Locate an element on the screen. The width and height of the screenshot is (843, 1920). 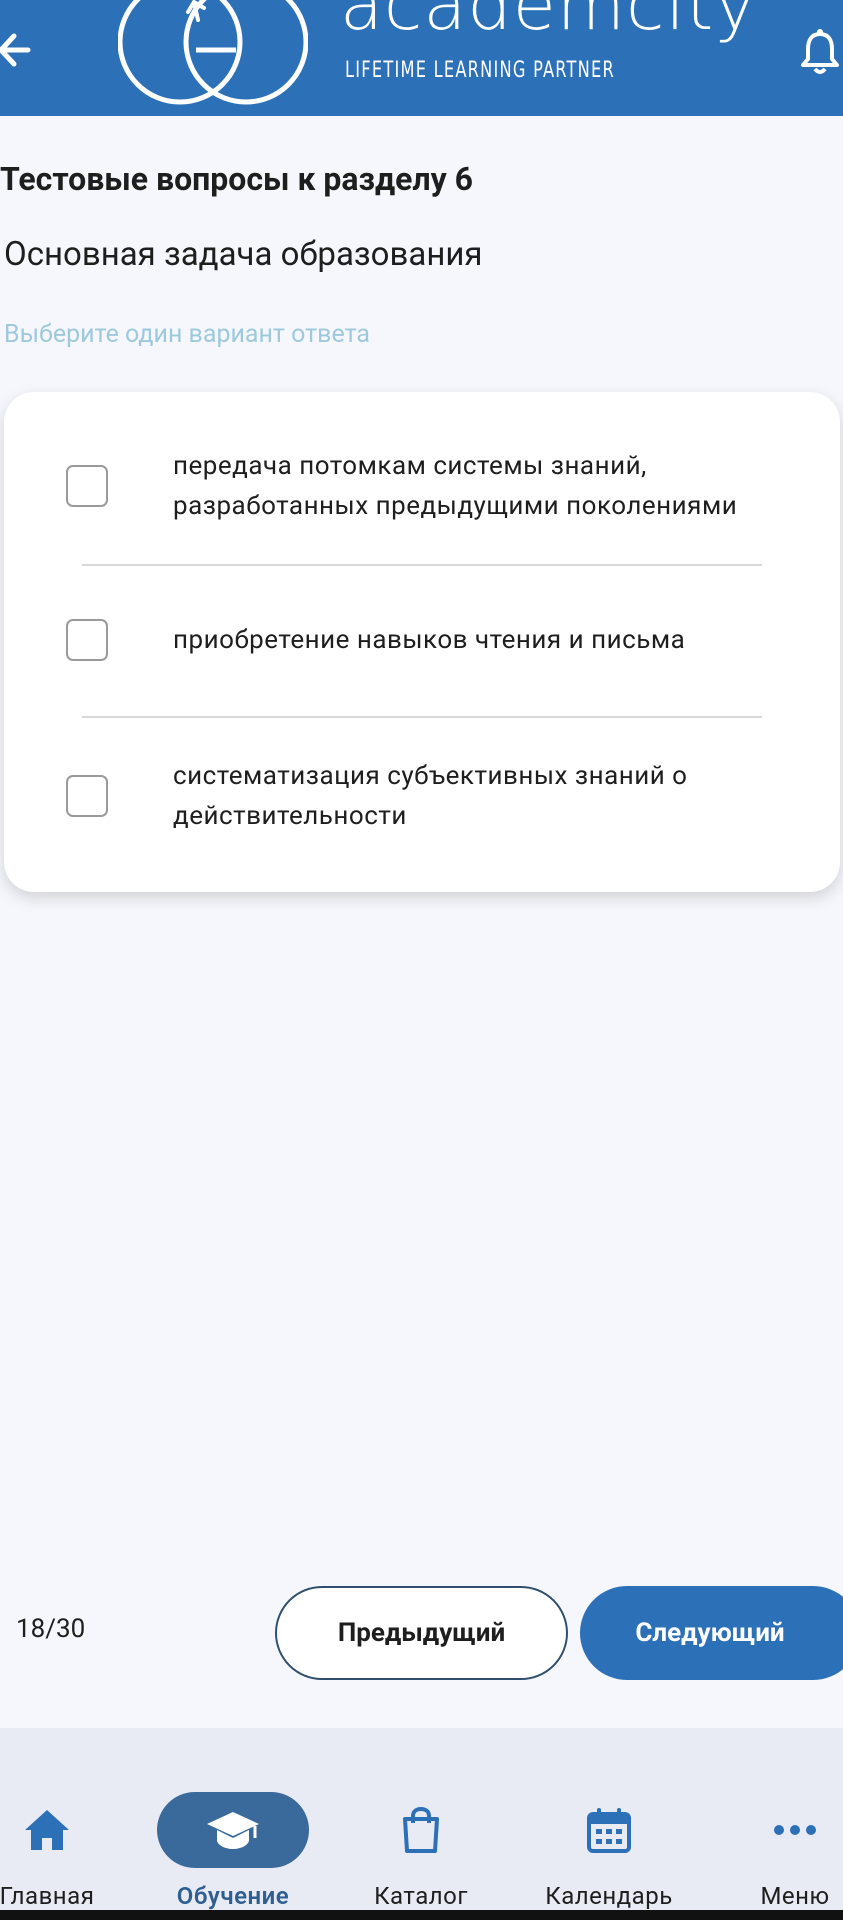
nav-item-menu: Меню is located at coordinates (781, 1834).